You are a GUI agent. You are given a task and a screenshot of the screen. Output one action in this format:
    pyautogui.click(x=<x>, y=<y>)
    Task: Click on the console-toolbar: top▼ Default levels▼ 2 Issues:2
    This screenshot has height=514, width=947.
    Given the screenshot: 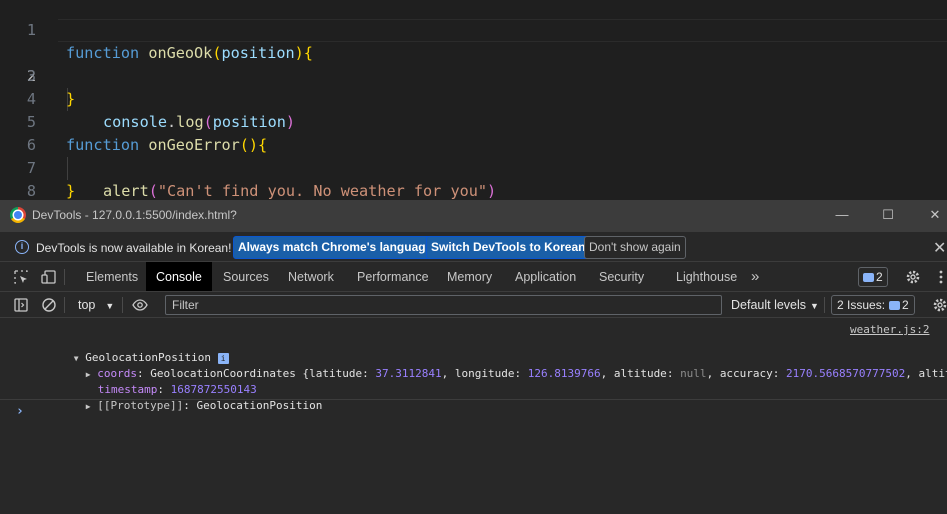 What is the action you would take?
    pyautogui.click(x=473, y=305)
    